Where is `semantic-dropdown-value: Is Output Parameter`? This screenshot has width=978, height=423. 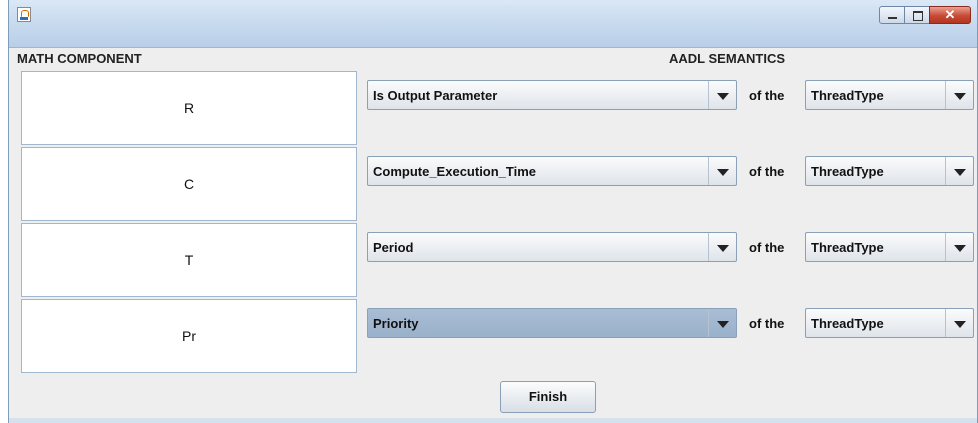 semantic-dropdown-value: Is Output Parameter is located at coordinates (435, 95).